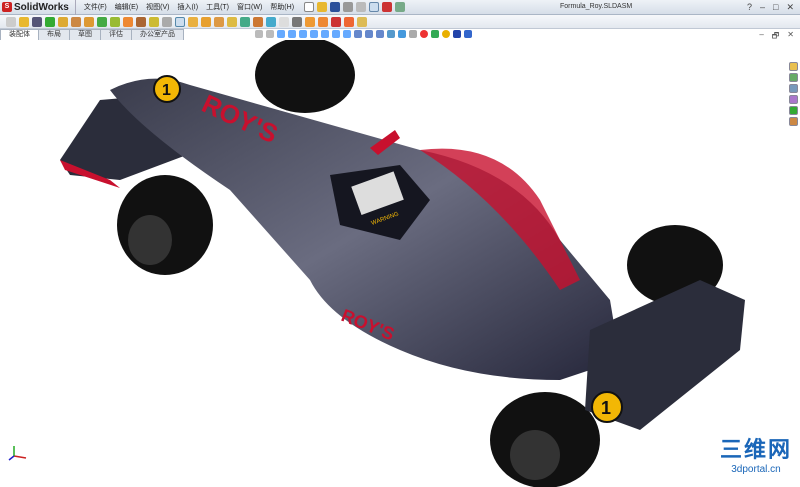 This screenshot has height=487, width=800. I want to click on number-rear: 1, so click(606, 408).